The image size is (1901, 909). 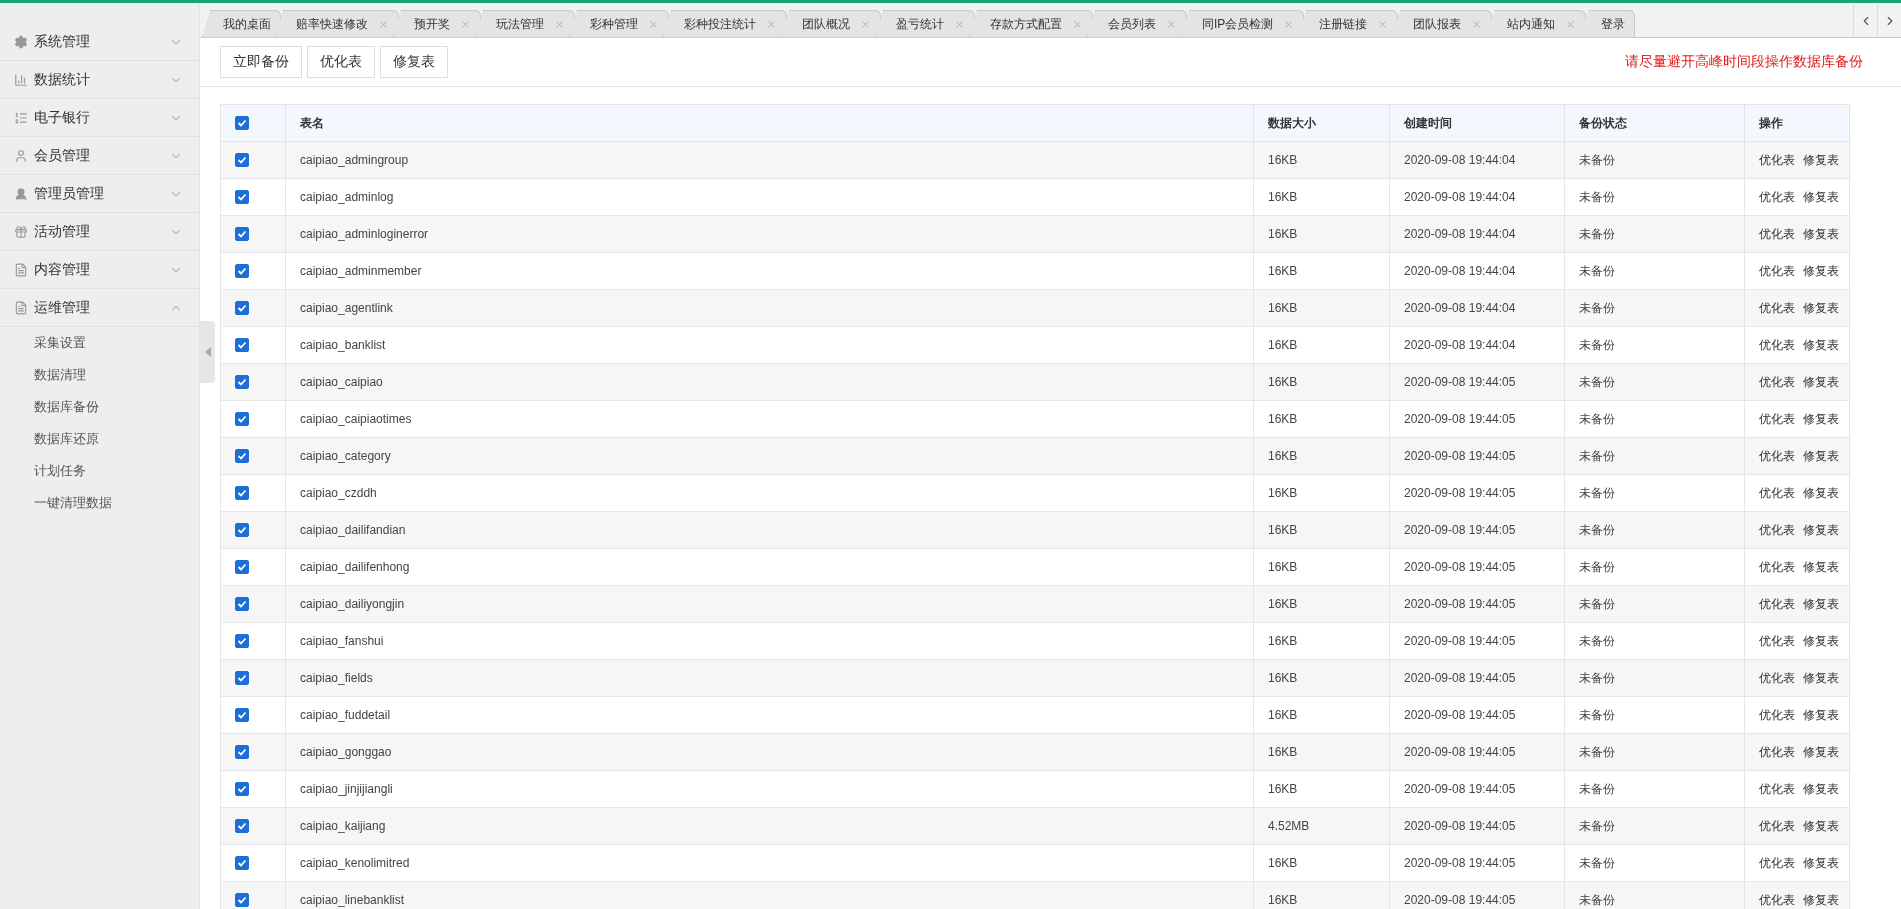 What do you see at coordinates (99, 80) in the screenshot?
I see `sidebar-item: 数据统计` at bounding box center [99, 80].